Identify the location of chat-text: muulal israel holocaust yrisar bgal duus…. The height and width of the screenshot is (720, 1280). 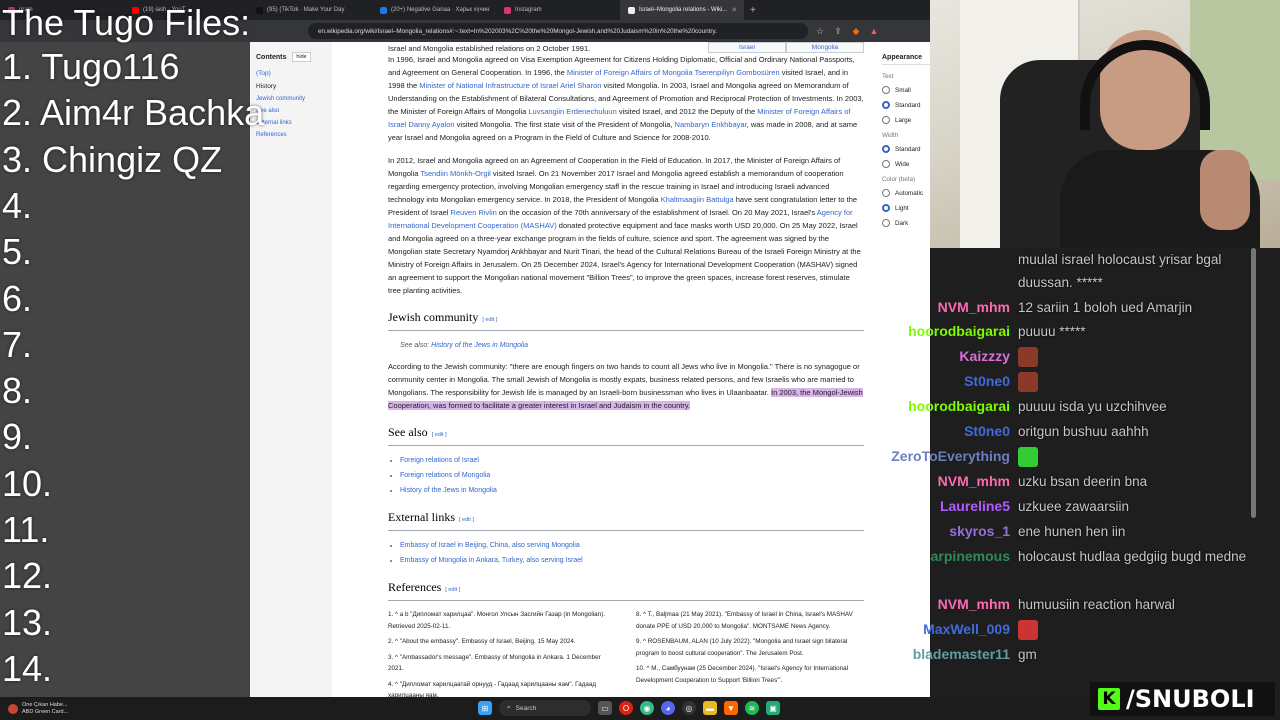
(1120, 271).